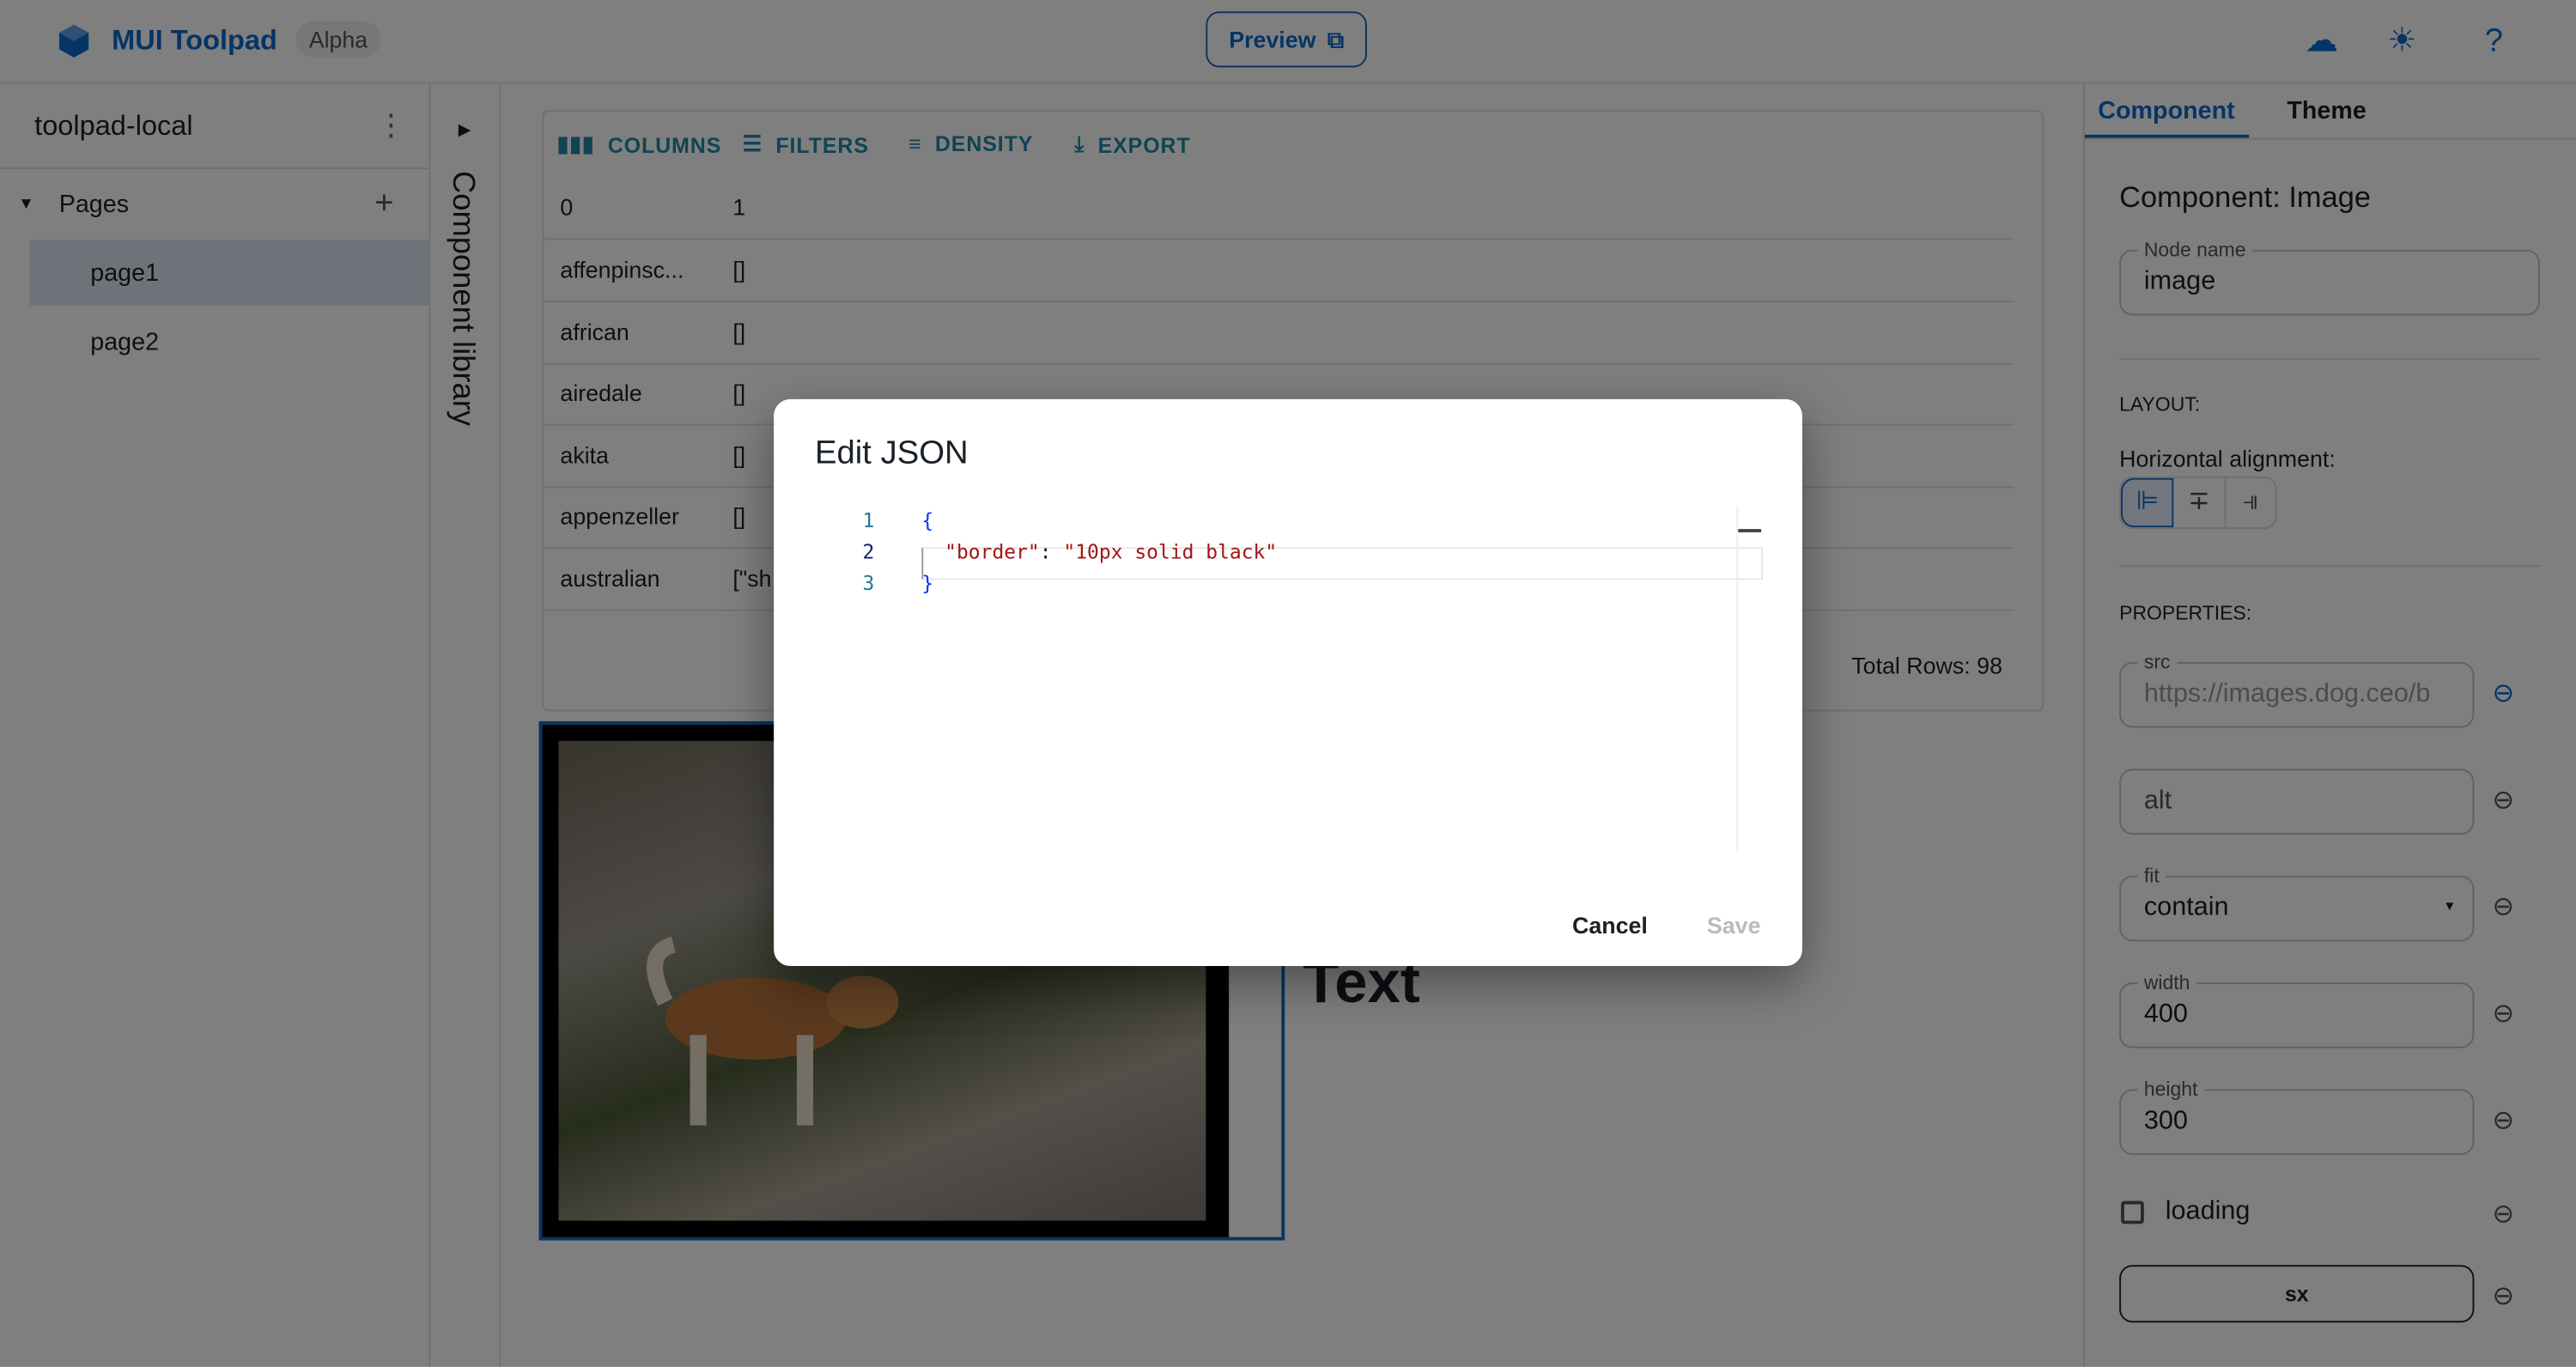 Image resolution: width=2576 pixels, height=1367 pixels. What do you see at coordinates (928, 520) in the screenshot?
I see `code-line: {` at bounding box center [928, 520].